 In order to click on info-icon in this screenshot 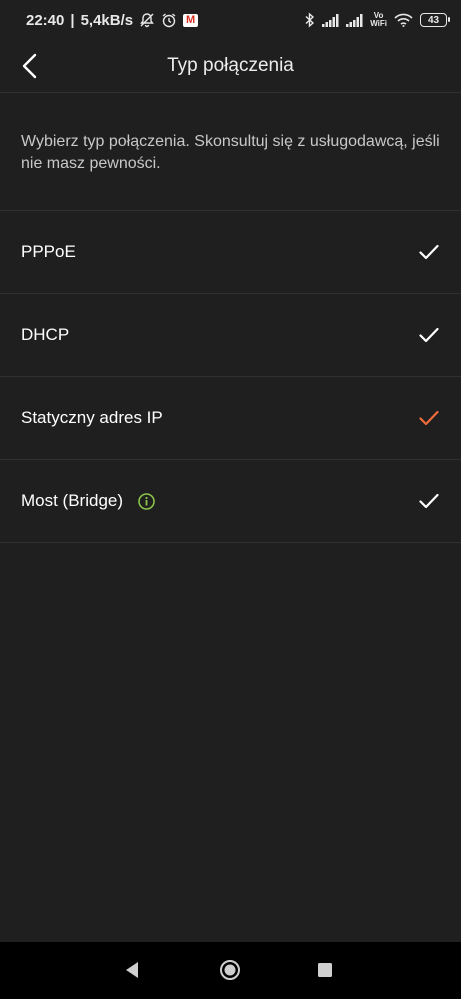, I will do `click(146, 501)`.